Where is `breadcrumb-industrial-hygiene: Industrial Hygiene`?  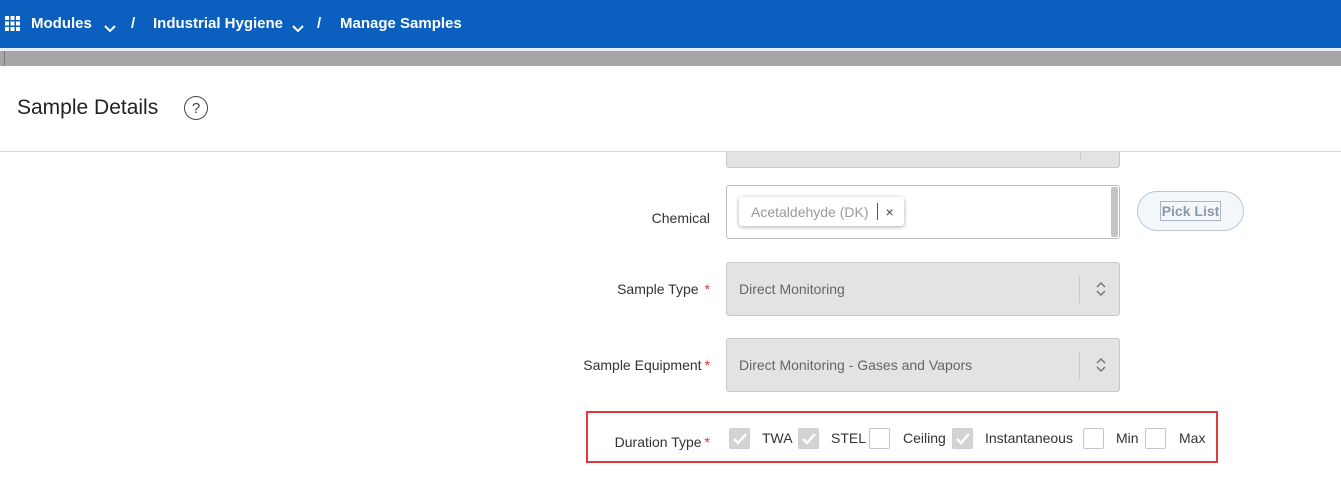
breadcrumb-industrial-hygiene: Industrial Hygiene is located at coordinates (218, 23).